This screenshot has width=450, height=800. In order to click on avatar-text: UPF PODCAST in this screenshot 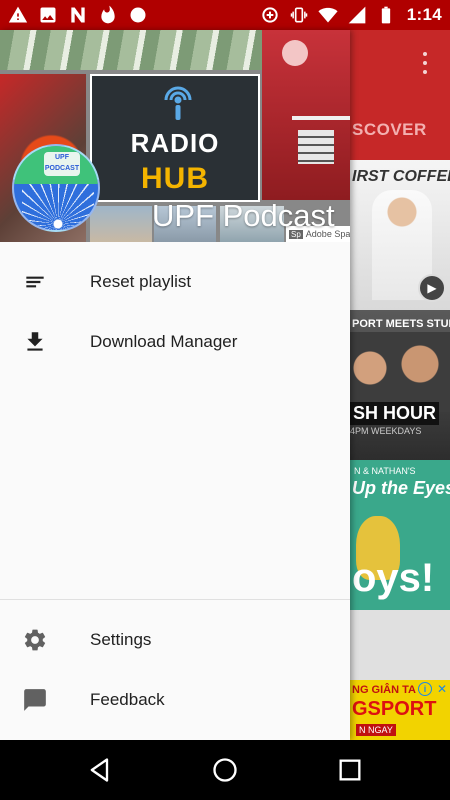, I will do `click(62, 164)`.